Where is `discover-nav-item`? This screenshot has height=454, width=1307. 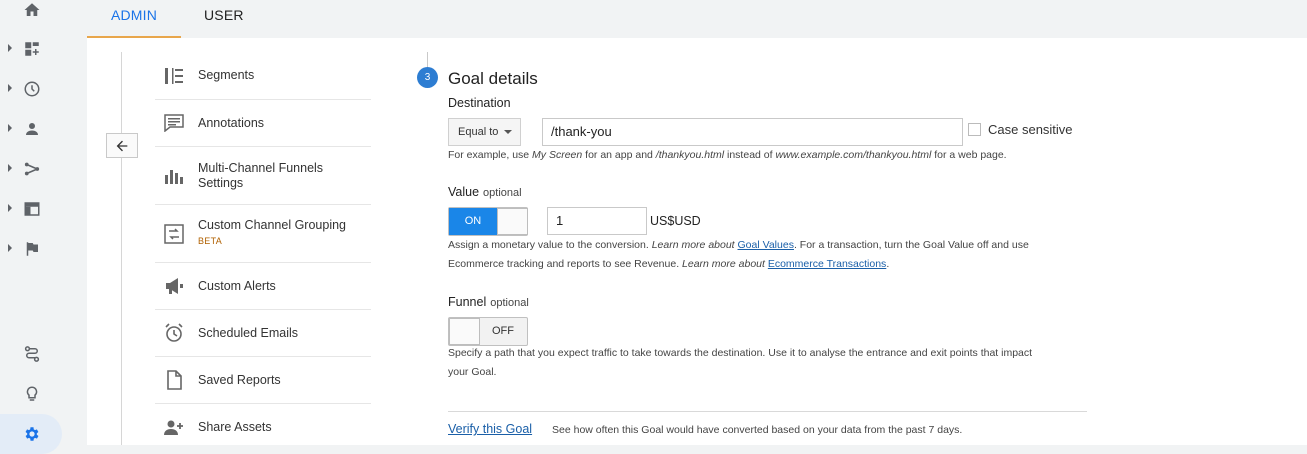
discover-nav-item is located at coordinates (32, 394).